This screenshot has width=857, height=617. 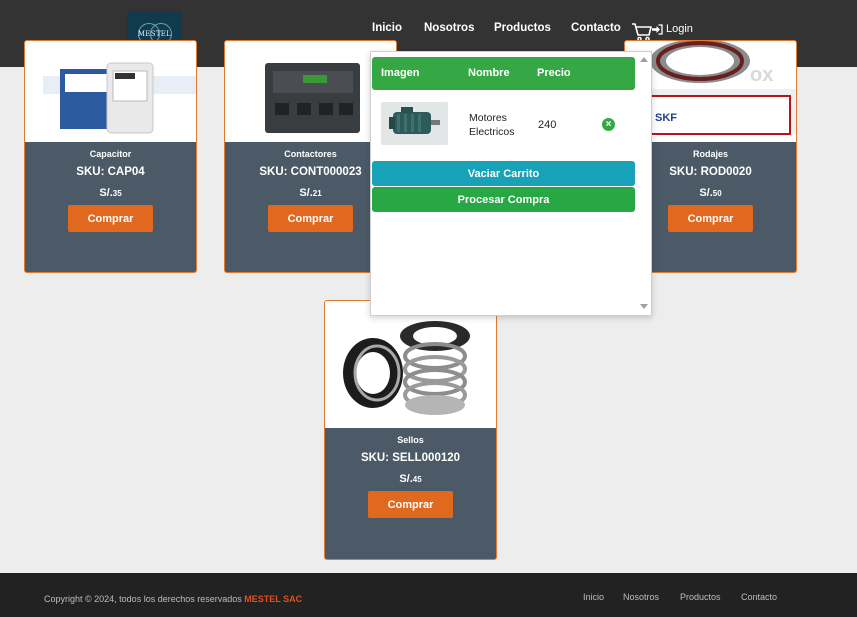 I want to click on buy-button-capacitor: Comprar, so click(x=110, y=218).